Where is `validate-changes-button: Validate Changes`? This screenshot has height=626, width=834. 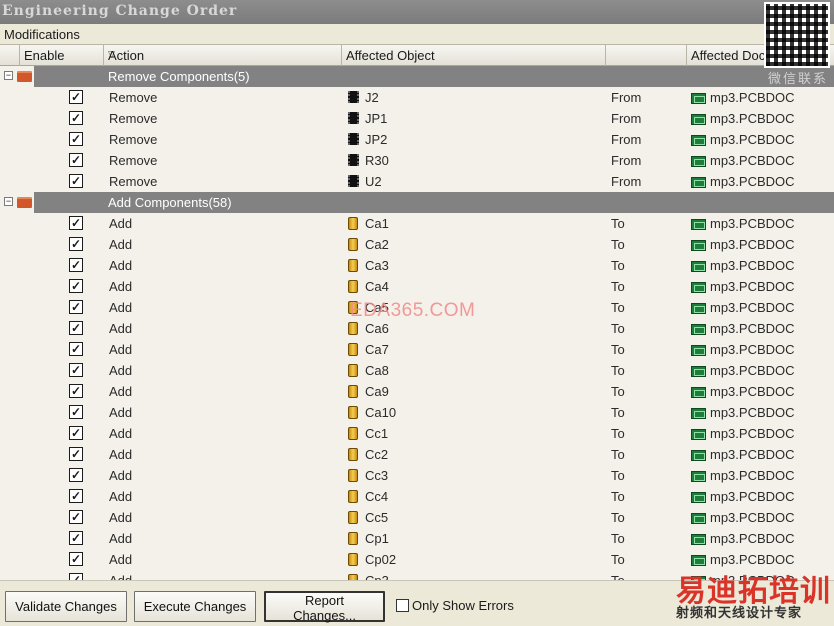 validate-changes-button: Validate Changes is located at coordinates (66, 606).